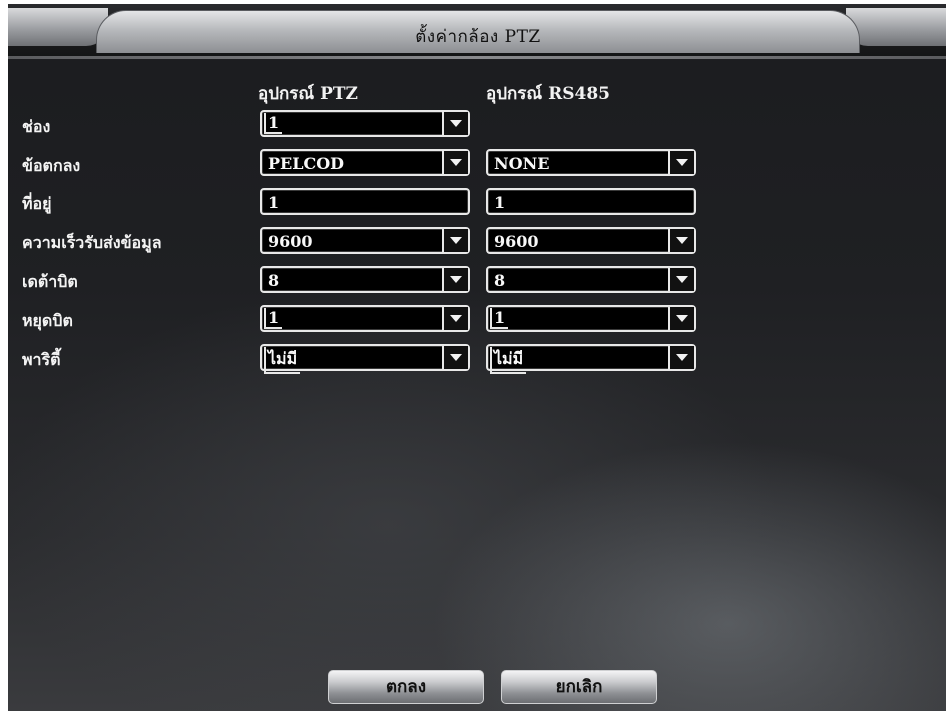  Describe the element at coordinates (274, 202) in the screenshot. I see `ptz-address-value: 1` at that location.